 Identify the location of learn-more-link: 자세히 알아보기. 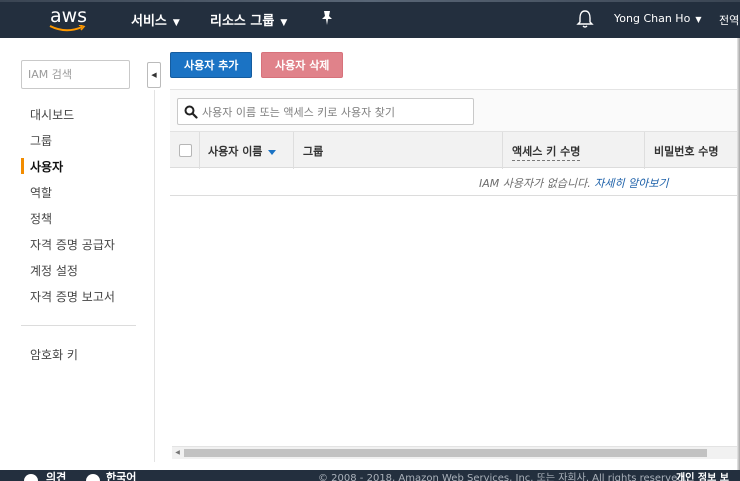
(631, 183).